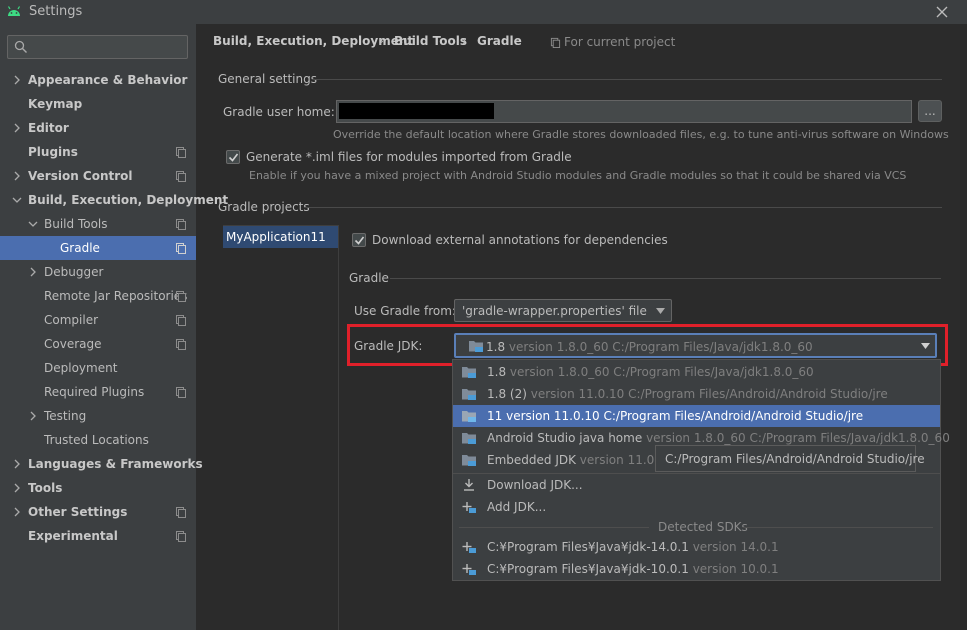  Describe the element at coordinates (405, 311) in the screenshot. I see `use-gradle-from-label: Use Gradle from:` at that location.